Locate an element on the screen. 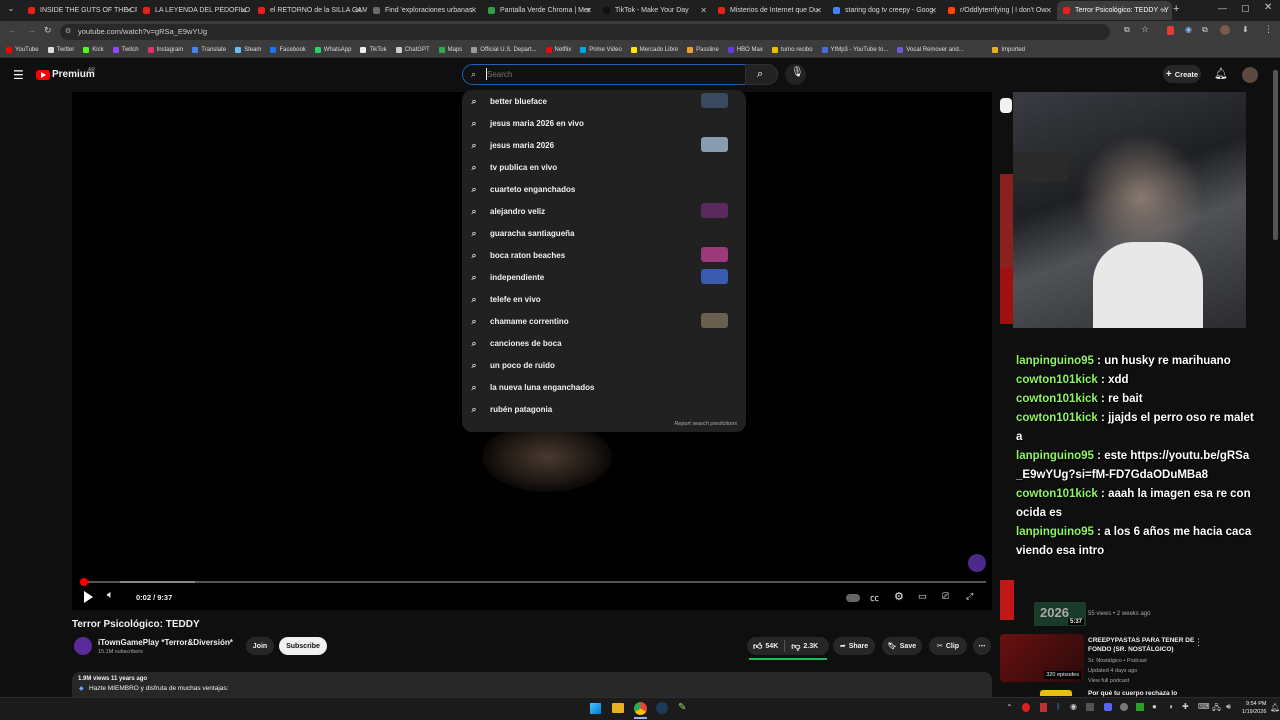 Image resolution: width=1280 pixels, height=720 pixels. search-suggestion-item: ⌕ chamame correntino is located at coordinates (604, 321).